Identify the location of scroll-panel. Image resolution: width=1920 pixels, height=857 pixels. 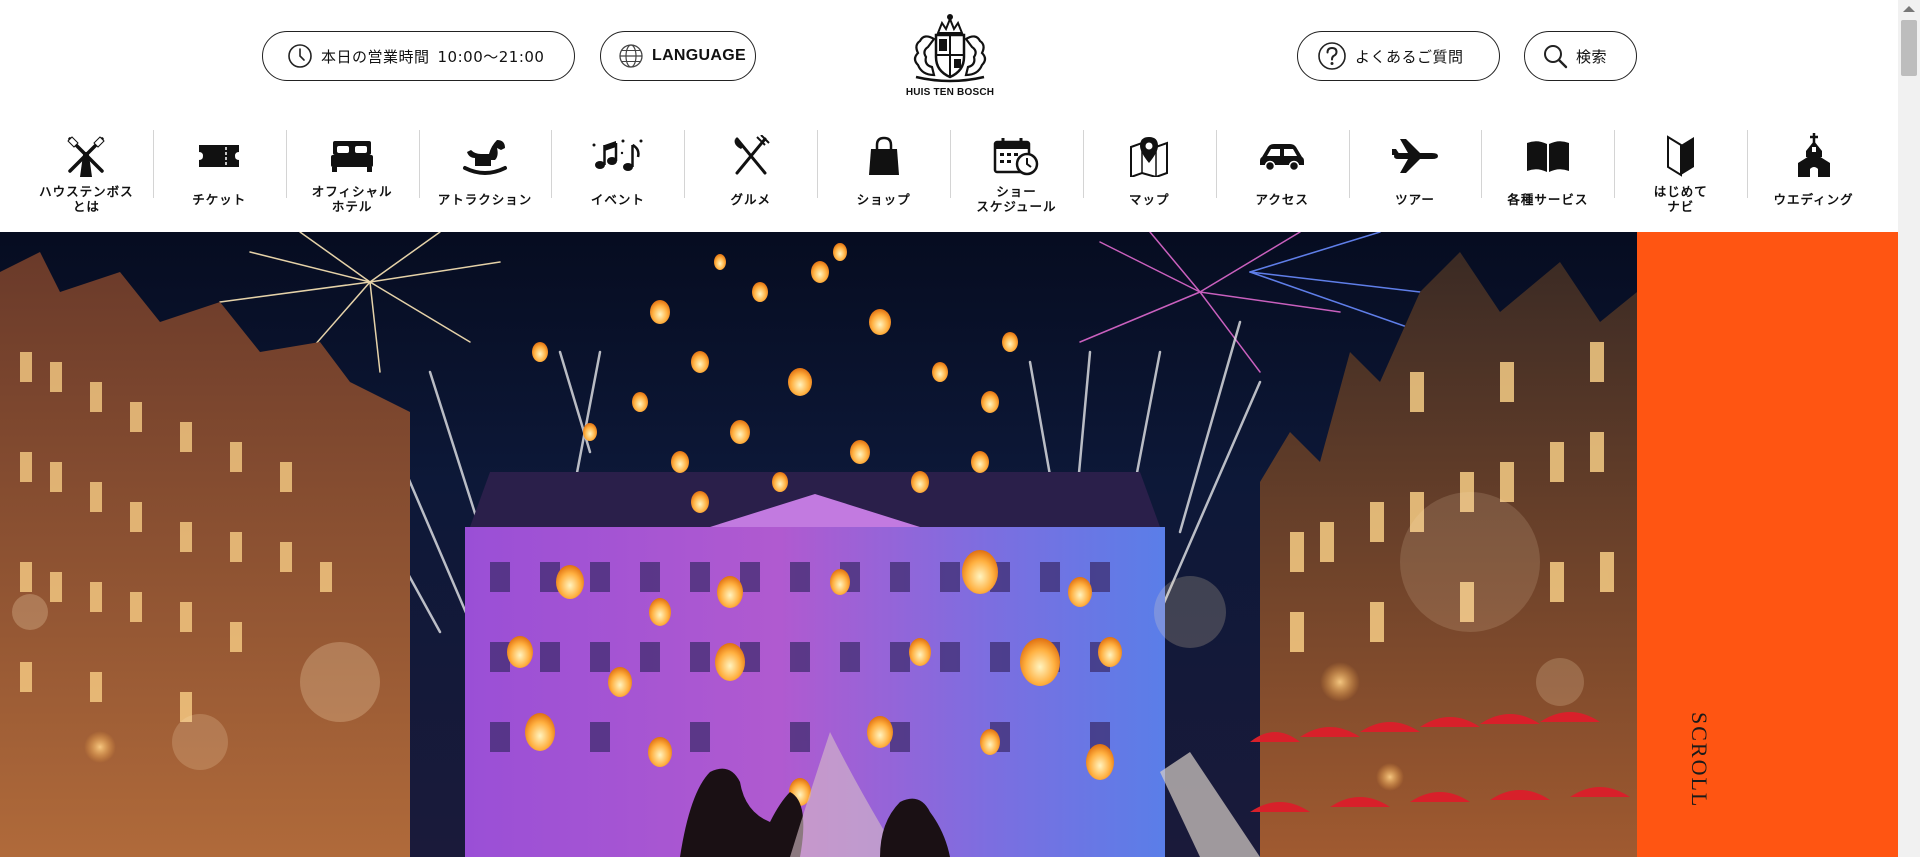
(1767, 544).